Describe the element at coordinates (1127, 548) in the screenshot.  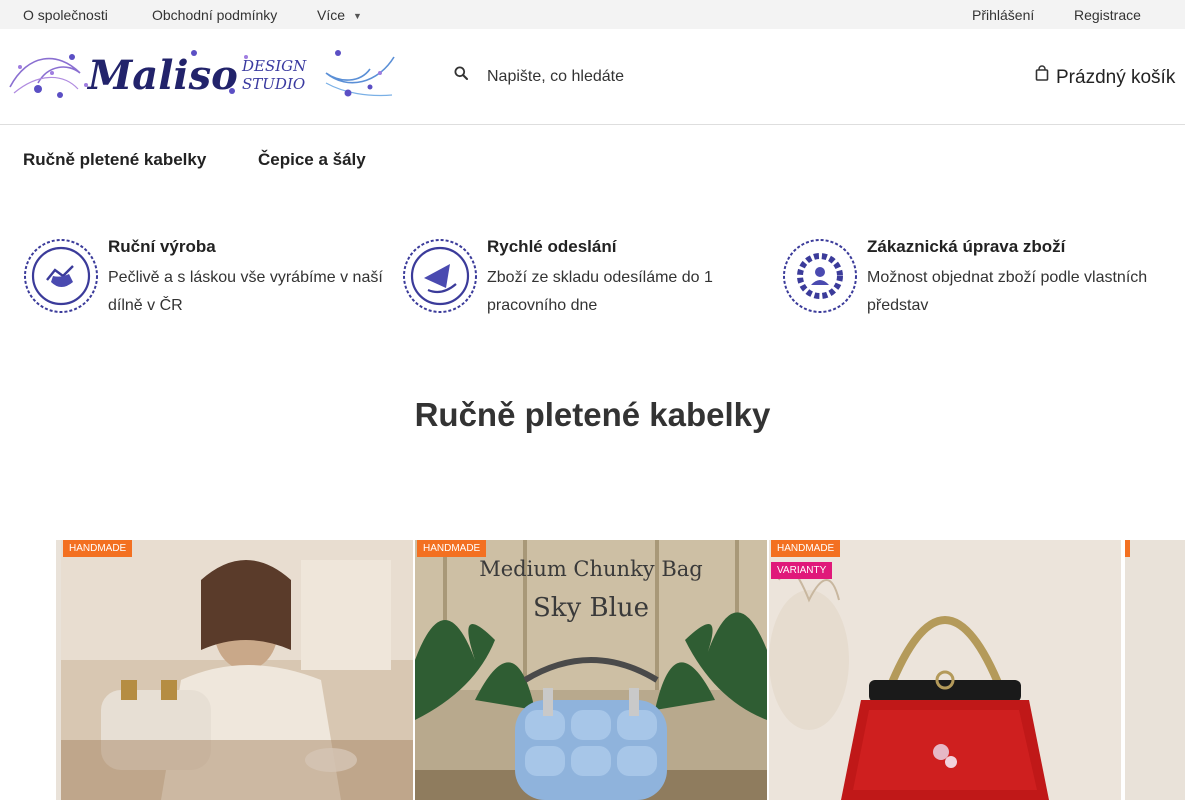
I see `next-product-tag-peek` at that location.